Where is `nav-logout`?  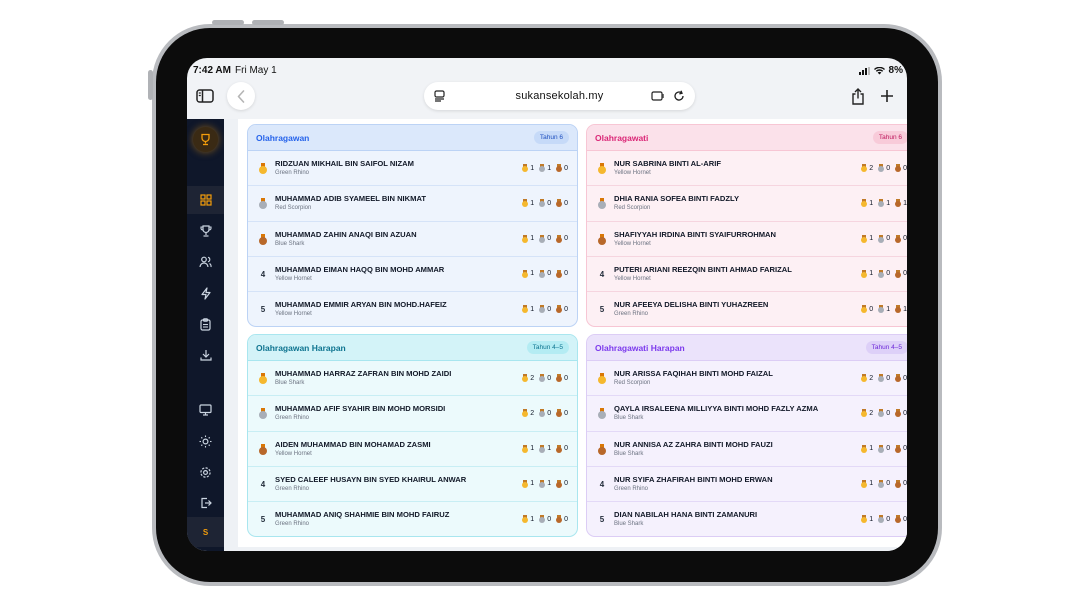 nav-logout is located at coordinates (205, 503).